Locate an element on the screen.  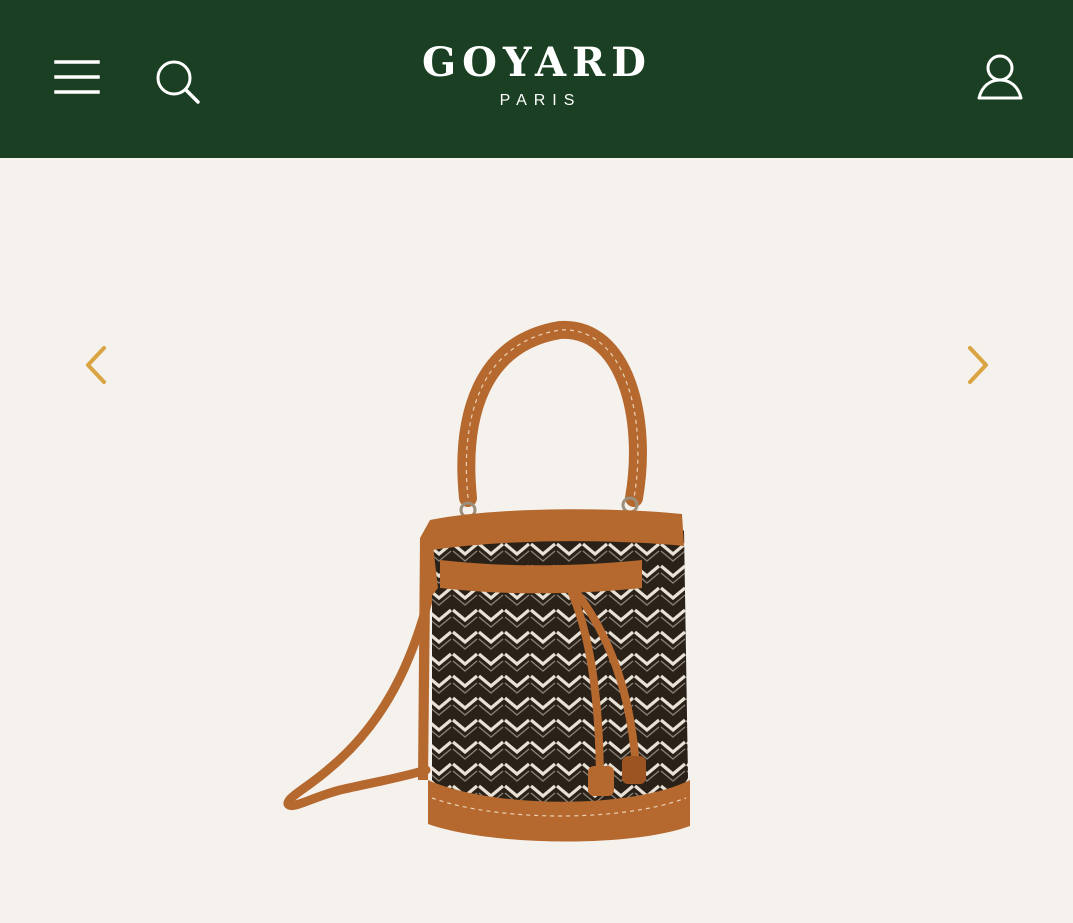
hamburger-menu-icon is located at coordinates (77, 77).